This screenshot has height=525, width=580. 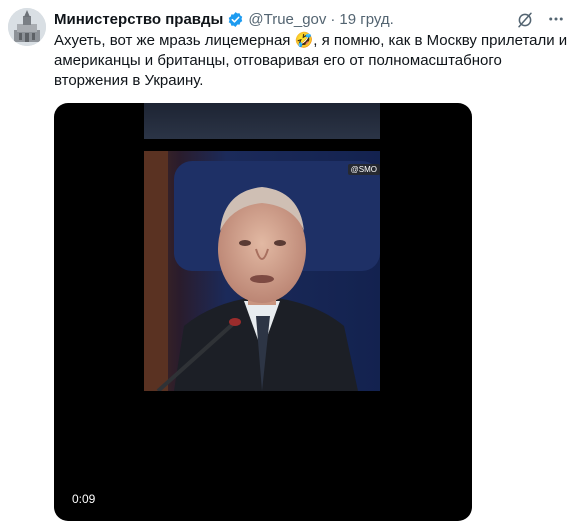 I want to click on video-top-strip, so click(x=262, y=121).